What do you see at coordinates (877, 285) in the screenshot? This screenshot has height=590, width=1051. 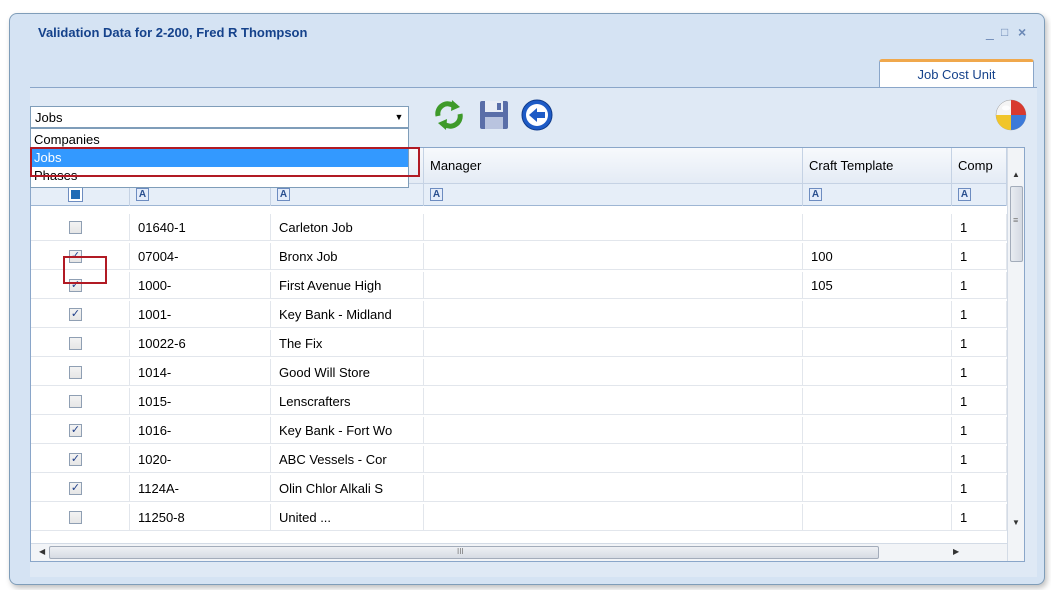 I see `cell-craft-template: 105` at bounding box center [877, 285].